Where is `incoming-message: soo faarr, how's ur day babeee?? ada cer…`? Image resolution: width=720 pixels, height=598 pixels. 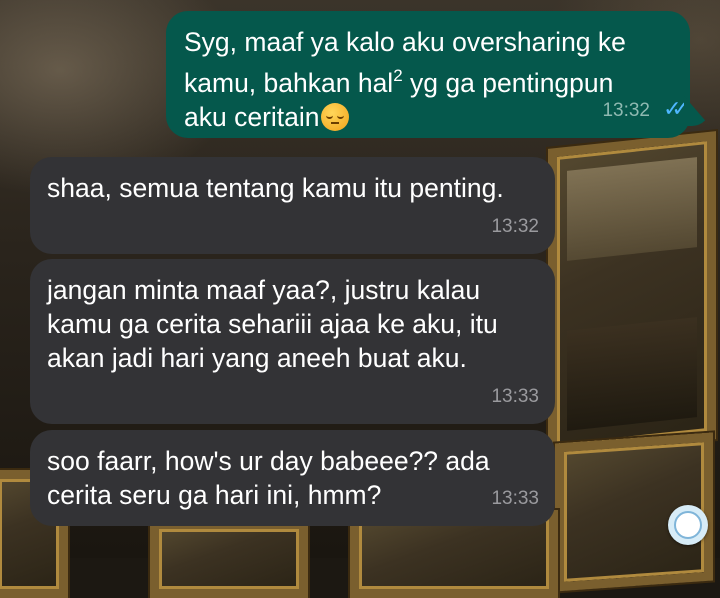 incoming-message: soo faarr, how's ur day babeee?? ada cer… is located at coordinates (292, 478).